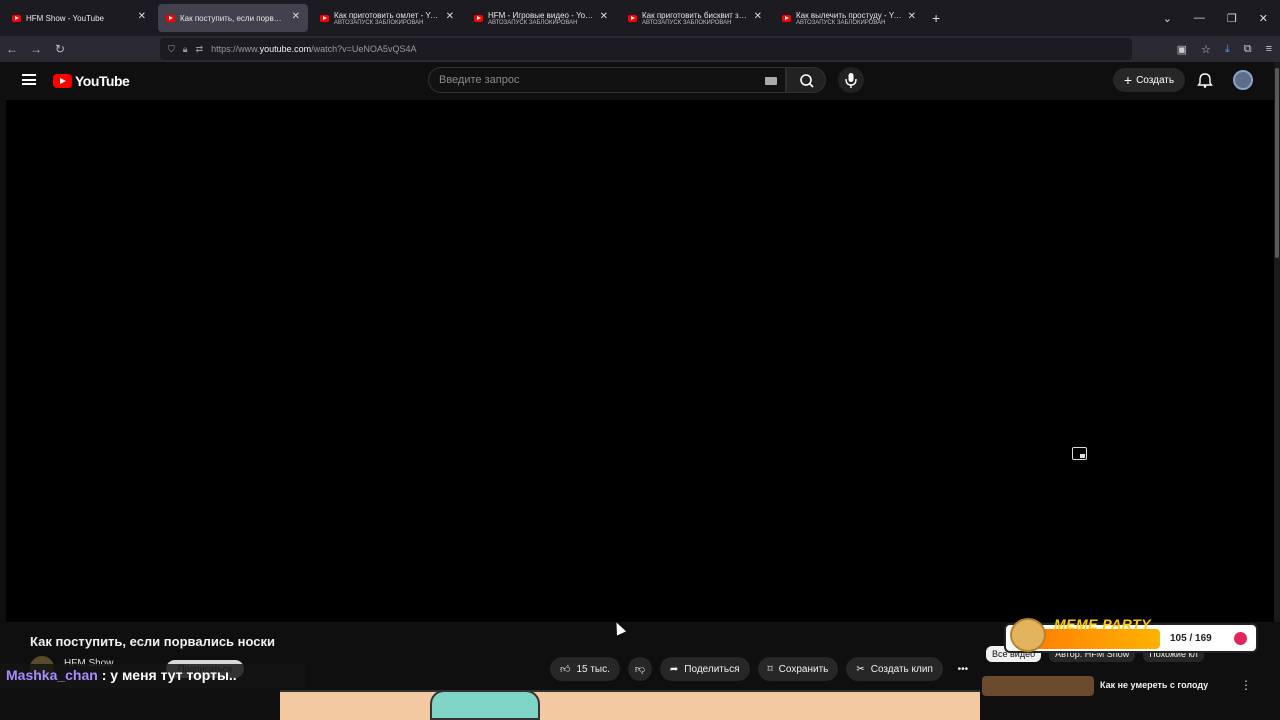 The width and height of the screenshot is (1280, 720). Describe the element at coordinates (593, 669) in the screenshot. I see `like-count: 15 тыс.` at that location.